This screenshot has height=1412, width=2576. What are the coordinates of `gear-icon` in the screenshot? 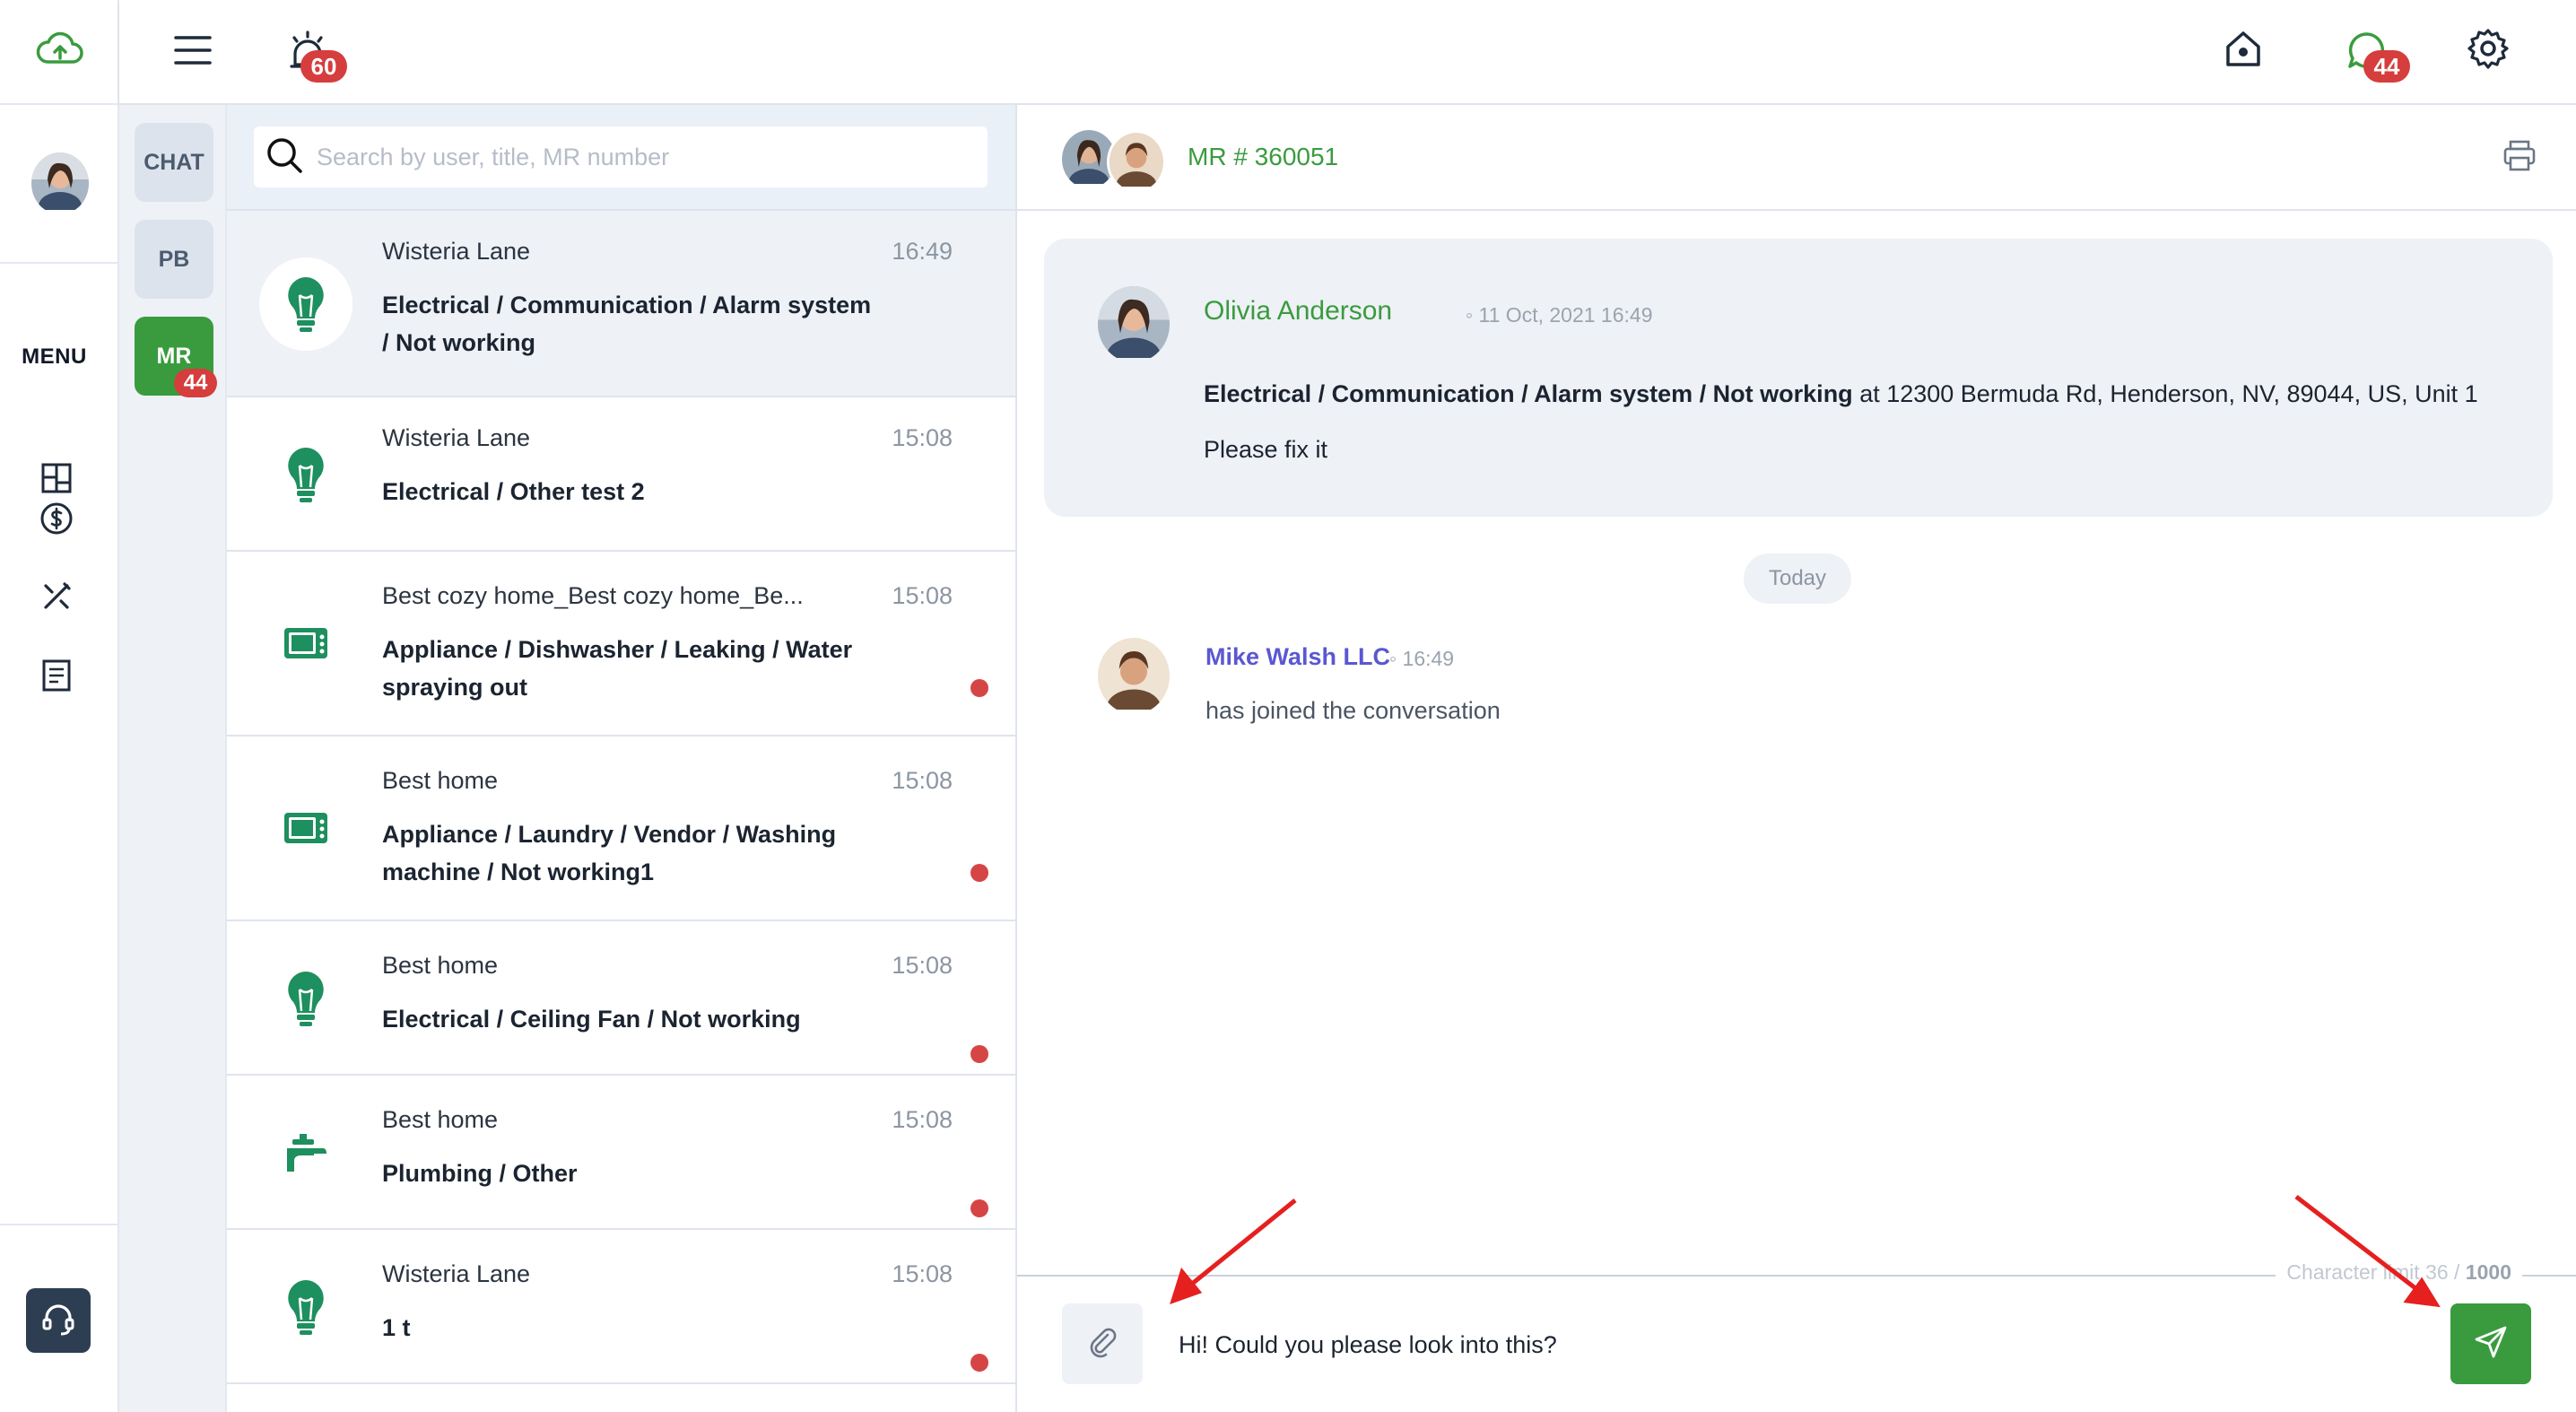 It's located at (2488, 51).